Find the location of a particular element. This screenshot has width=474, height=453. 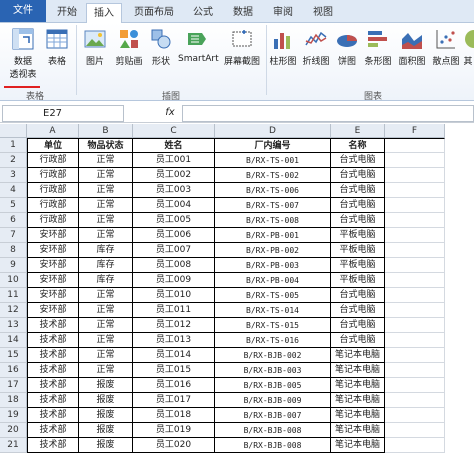

tab-insert: 插入 is located at coordinates (104, 13).